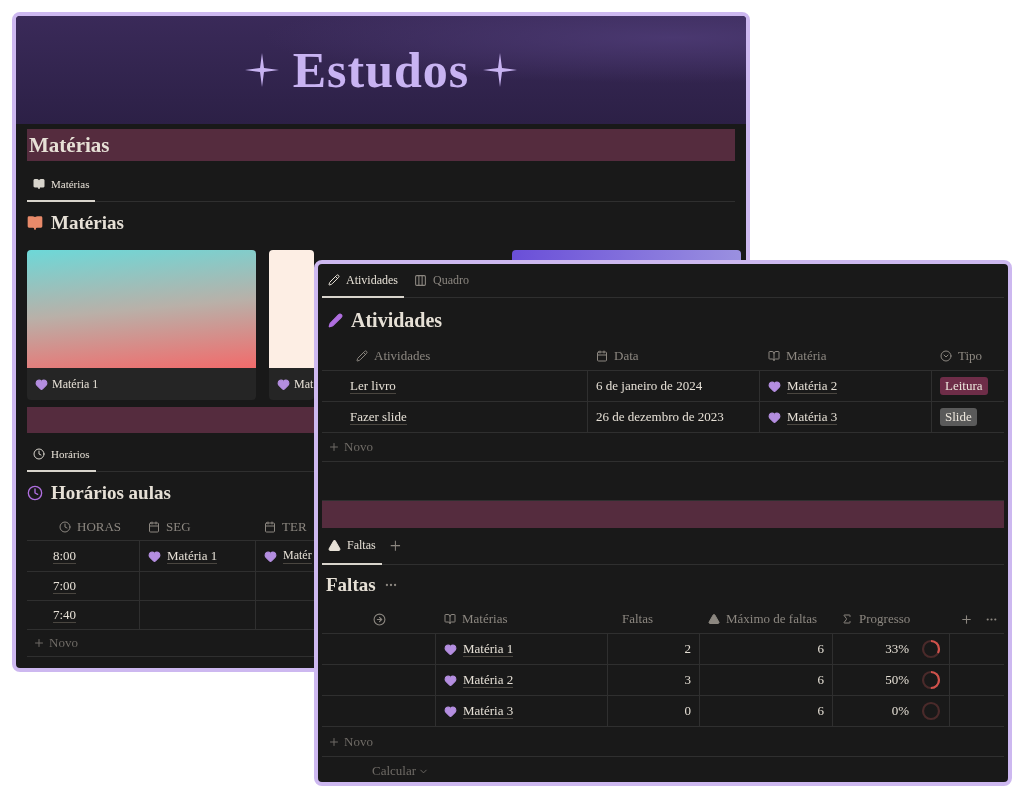 This screenshot has height=808, width=1024. What do you see at coordinates (687, 680) in the screenshot?
I see `count-cell: 3` at bounding box center [687, 680].